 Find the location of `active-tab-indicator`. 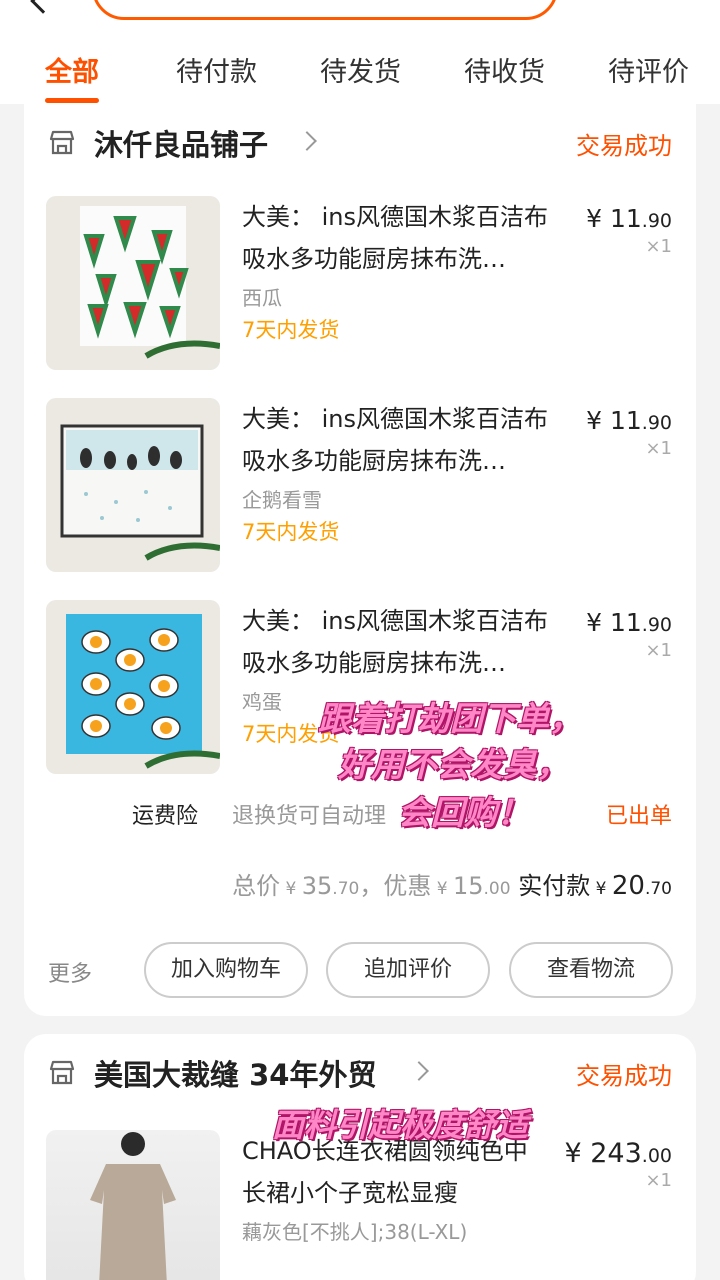

active-tab-indicator is located at coordinates (72, 100).